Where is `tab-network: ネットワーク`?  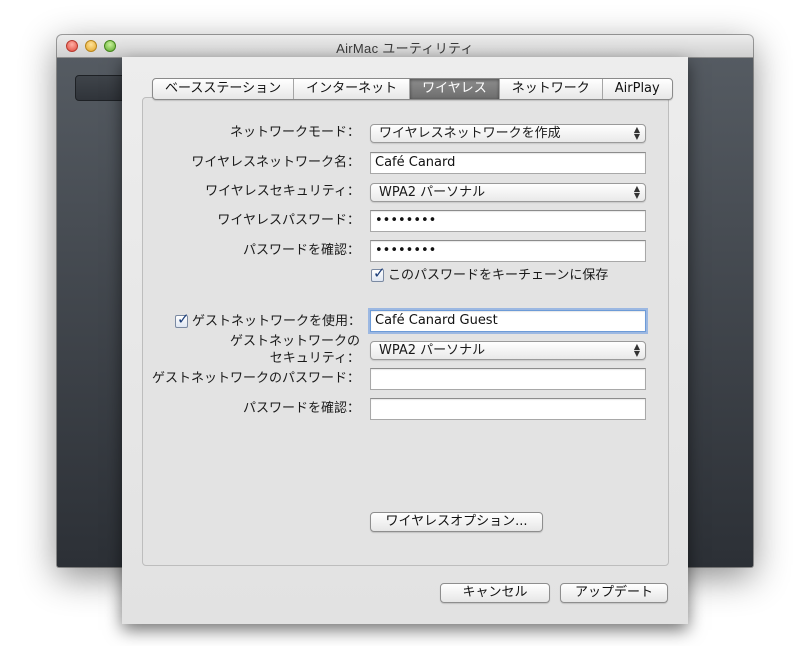 tab-network: ネットワーク is located at coordinates (551, 89).